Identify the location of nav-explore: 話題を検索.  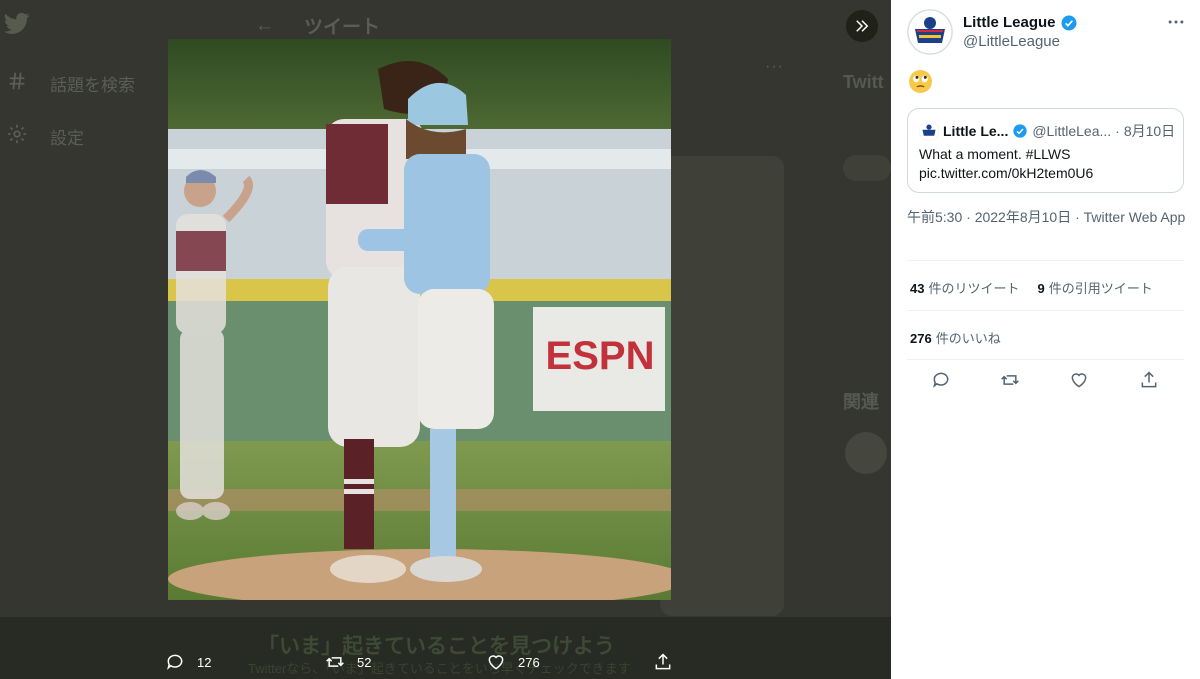
(70, 83).